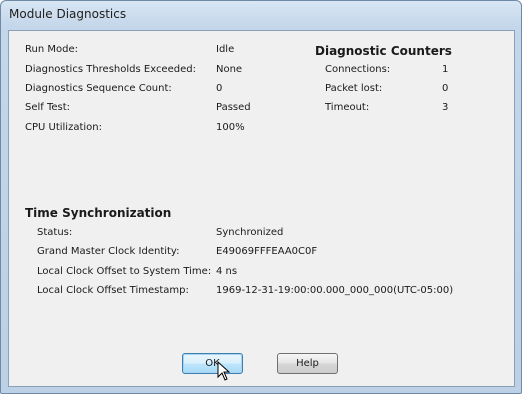 The width and height of the screenshot is (524, 396). I want to click on cpu-utilization-value: 100%, so click(230, 127).